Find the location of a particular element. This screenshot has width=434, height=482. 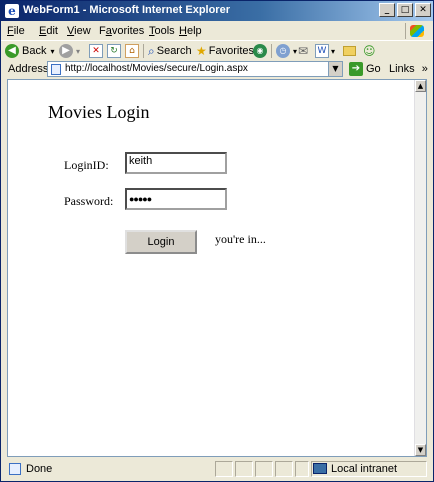

maximize-button: □ is located at coordinates (405, 10).